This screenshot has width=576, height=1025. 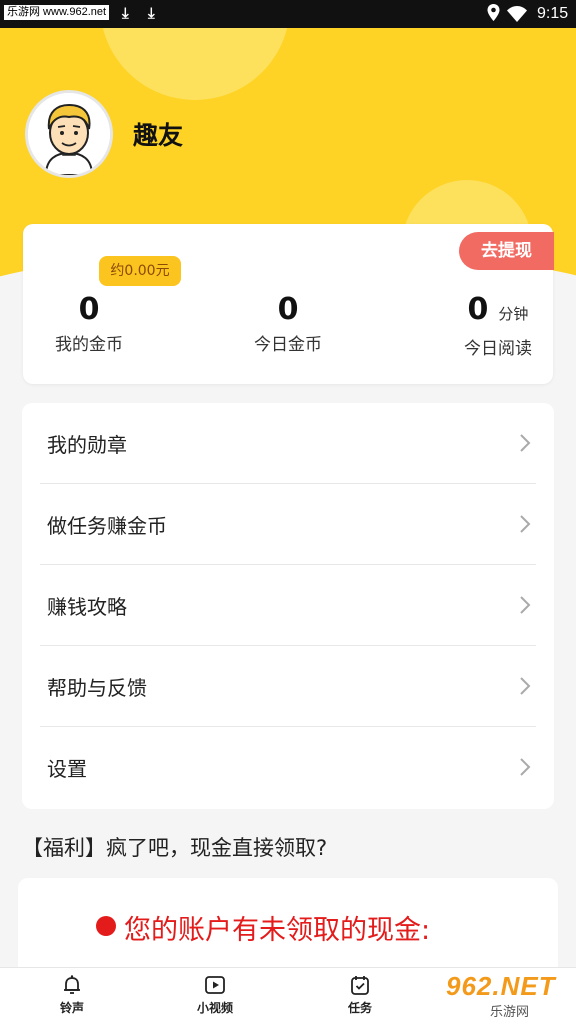 What do you see at coordinates (72, 995) in the screenshot?
I see `nav-item-ringtone: 铃声` at bounding box center [72, 995].